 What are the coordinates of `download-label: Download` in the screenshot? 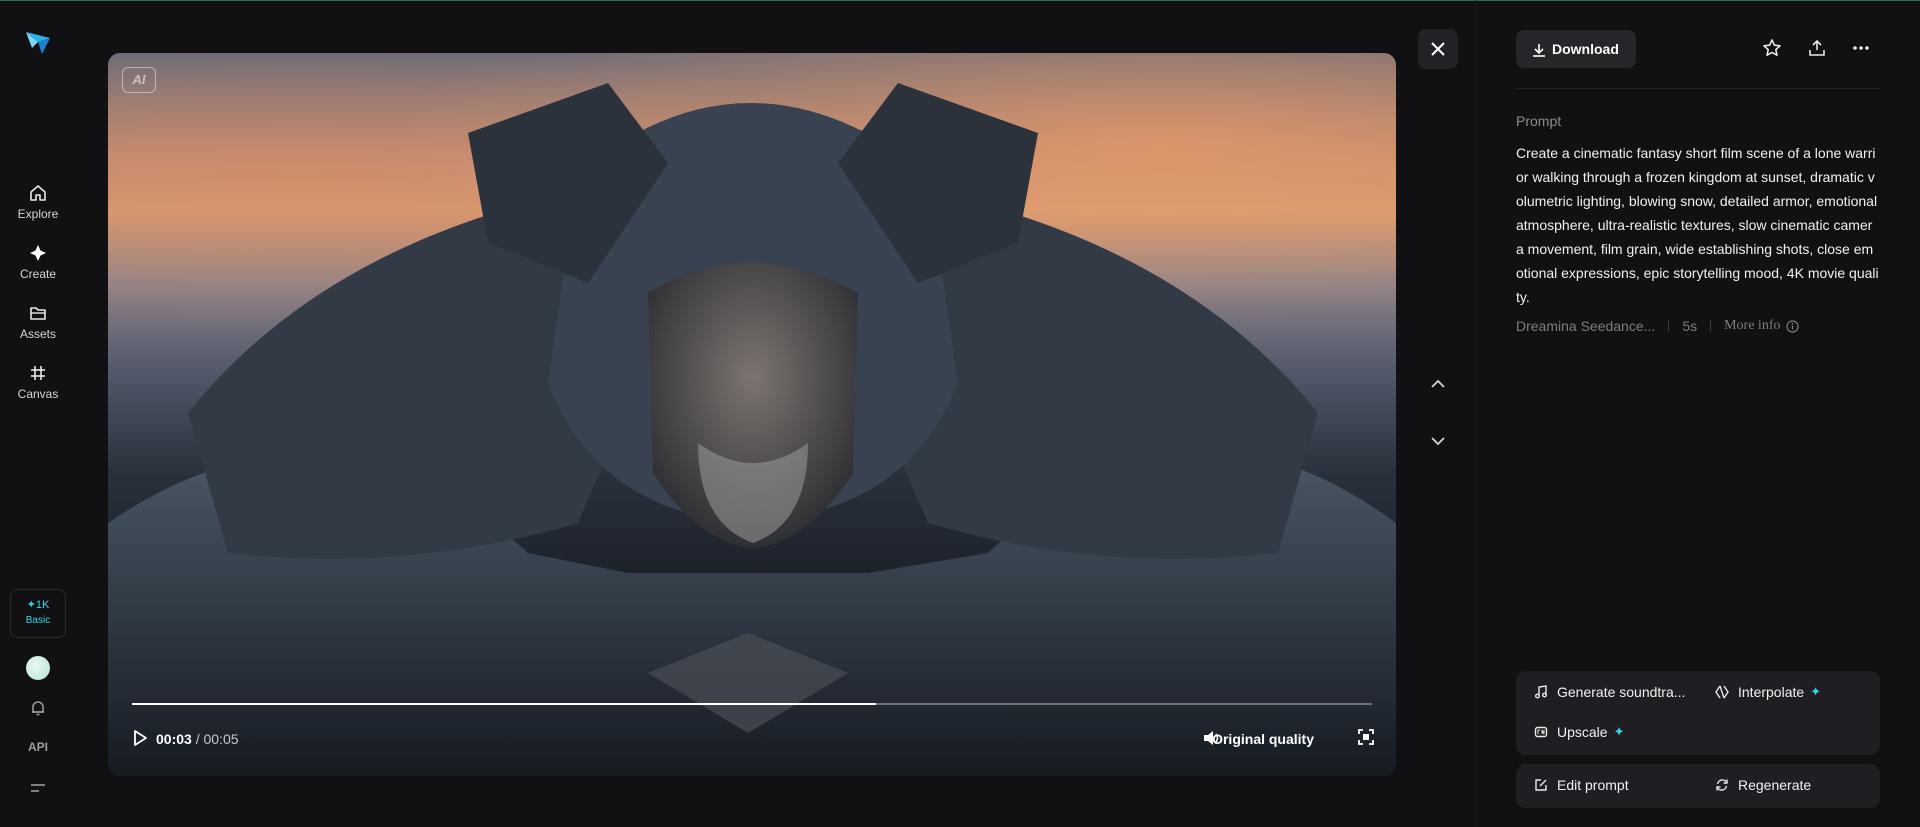 It's located at (1585, 49).